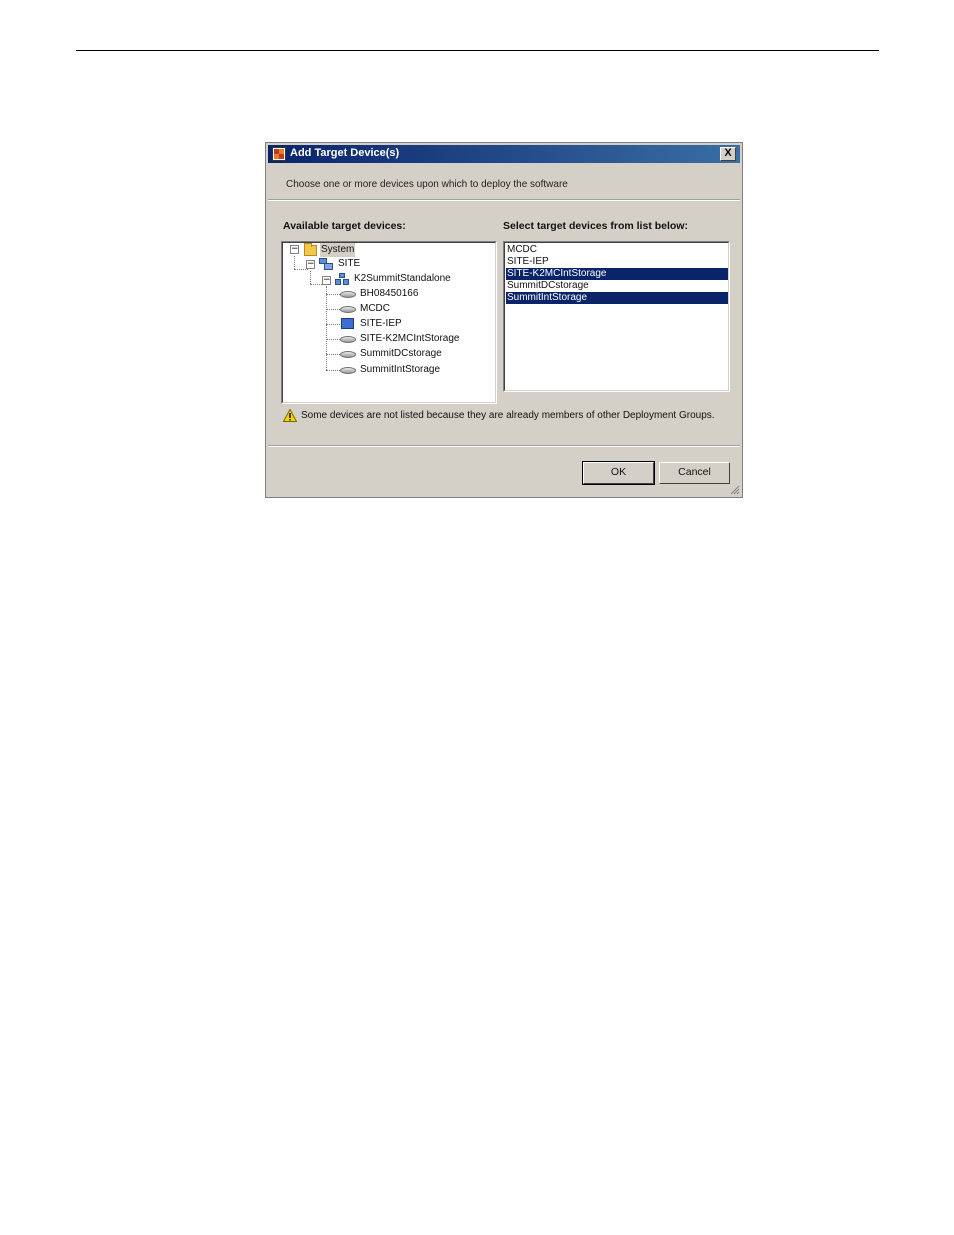 The height and width of the screenshot is (1235, 954). I want to click on expander-system: −, so click(294, 249).